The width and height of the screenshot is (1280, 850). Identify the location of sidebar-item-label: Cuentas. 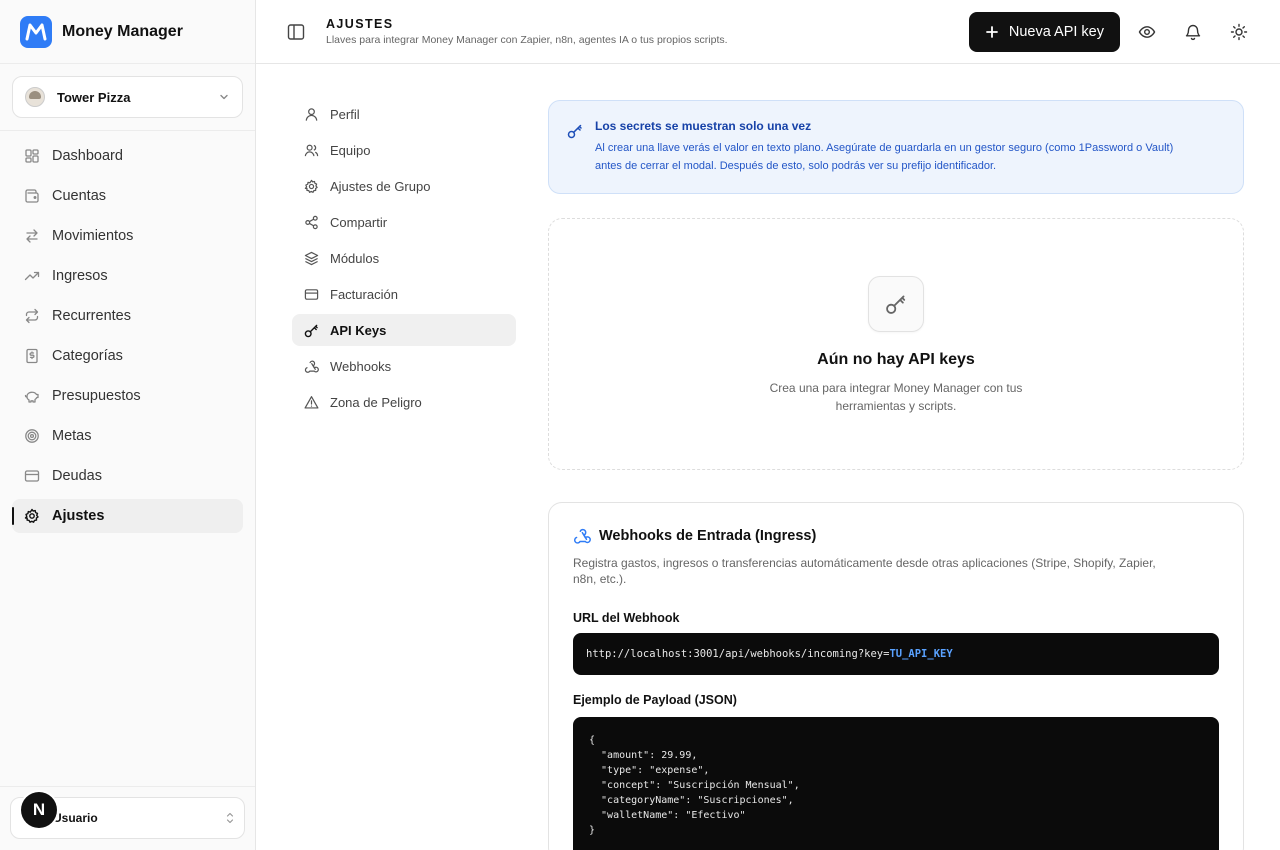
(79, 196).